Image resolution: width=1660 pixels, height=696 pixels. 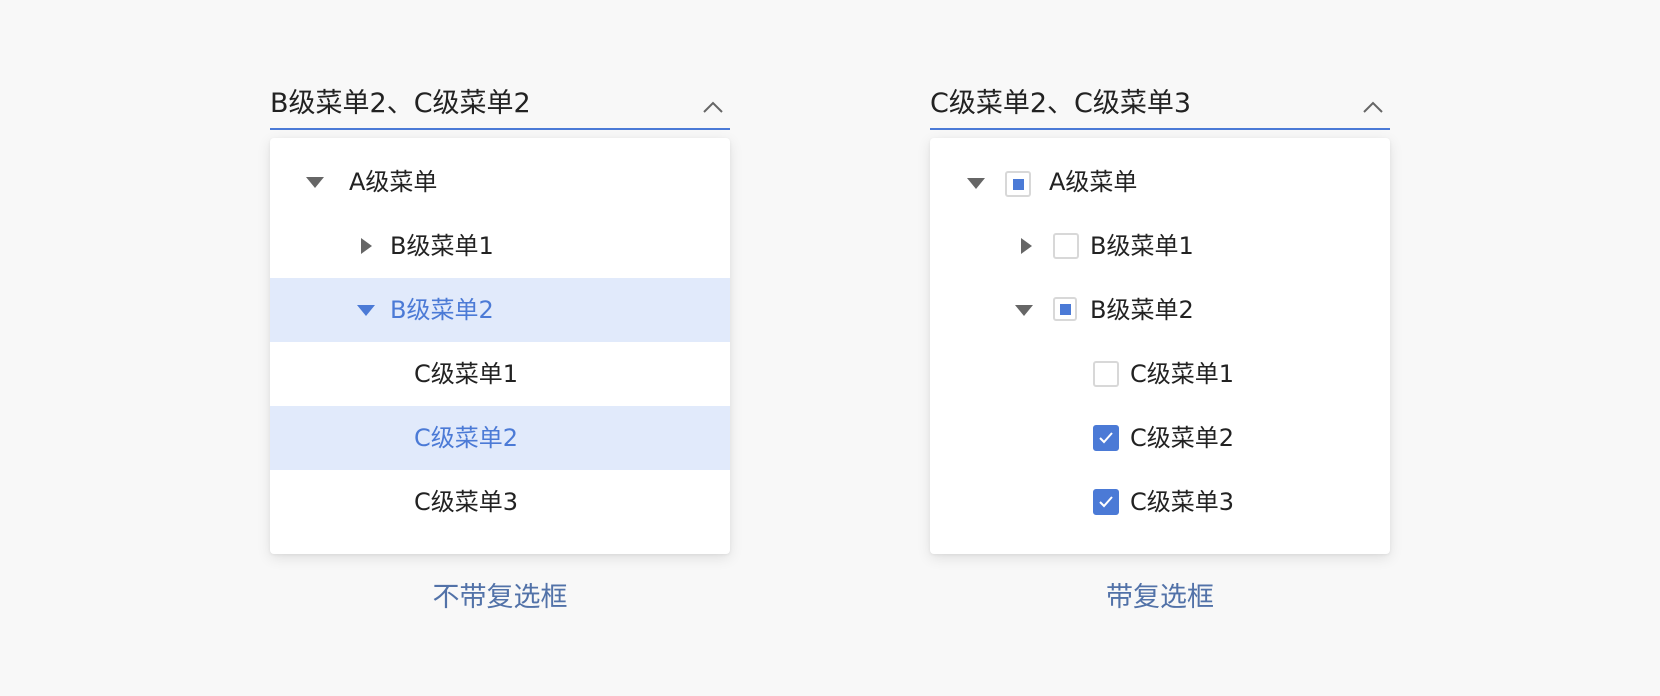 What do you see at coordinates (1160, 597) in the screenshot?
I see `demo-caption: 带复选框` at bounding box center [1160, 597].